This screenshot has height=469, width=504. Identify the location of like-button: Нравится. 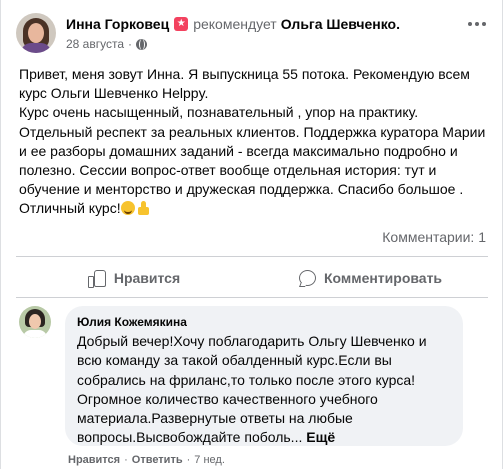
(134, 278).